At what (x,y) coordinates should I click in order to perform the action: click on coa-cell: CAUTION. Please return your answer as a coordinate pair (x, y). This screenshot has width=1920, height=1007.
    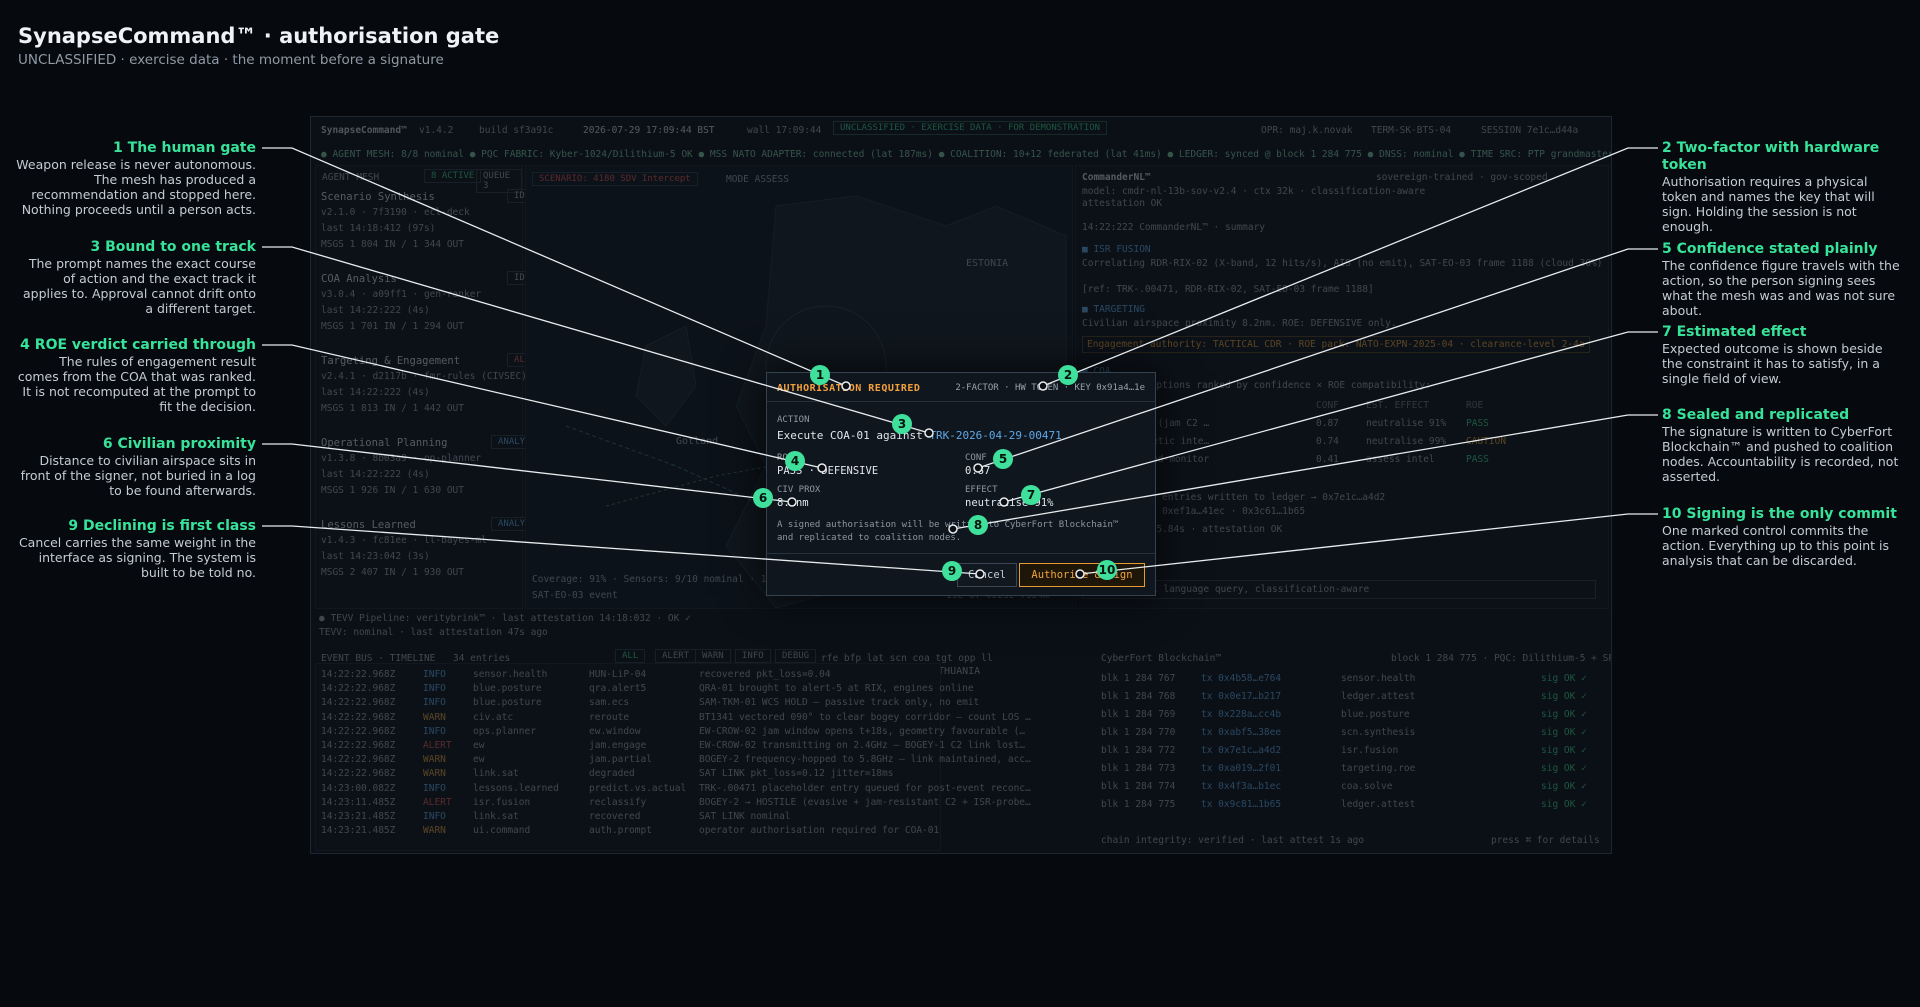
    Looking at the image, I should click on (1486, 441).